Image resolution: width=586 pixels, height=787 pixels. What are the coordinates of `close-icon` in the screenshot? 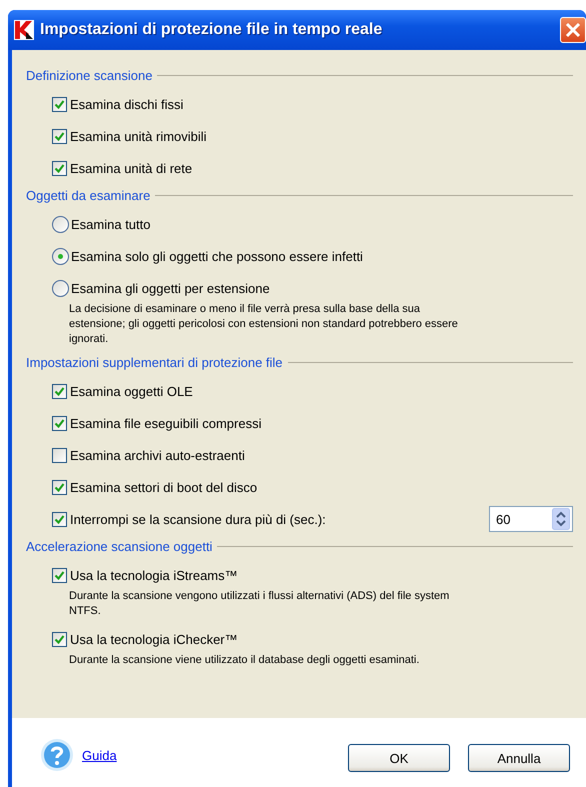 It's located at (573, 30).